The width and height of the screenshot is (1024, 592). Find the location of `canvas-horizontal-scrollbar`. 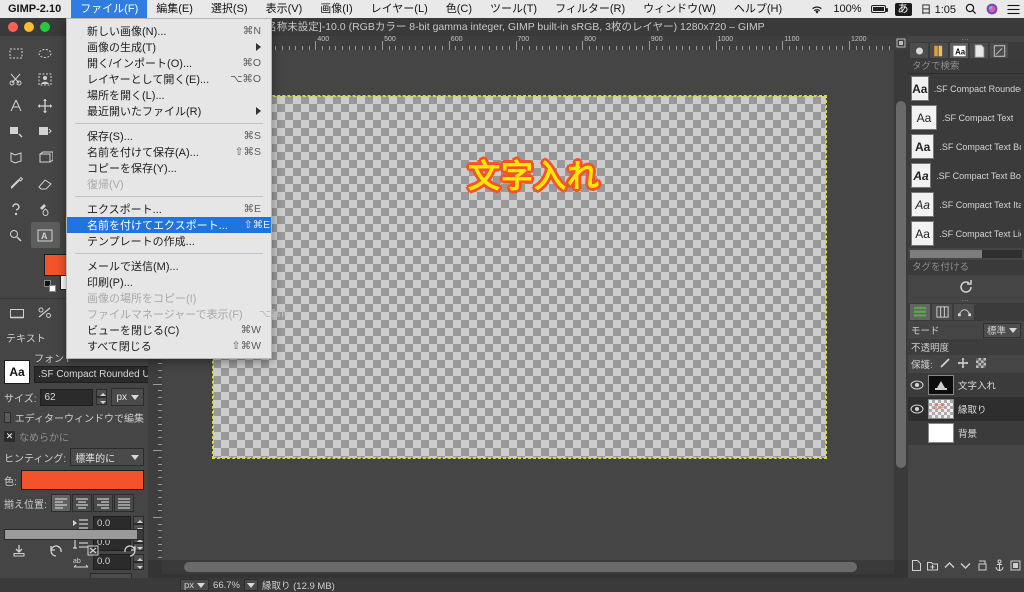

canvas-horizontal-scrollbar is located at coordinates (528, 567).